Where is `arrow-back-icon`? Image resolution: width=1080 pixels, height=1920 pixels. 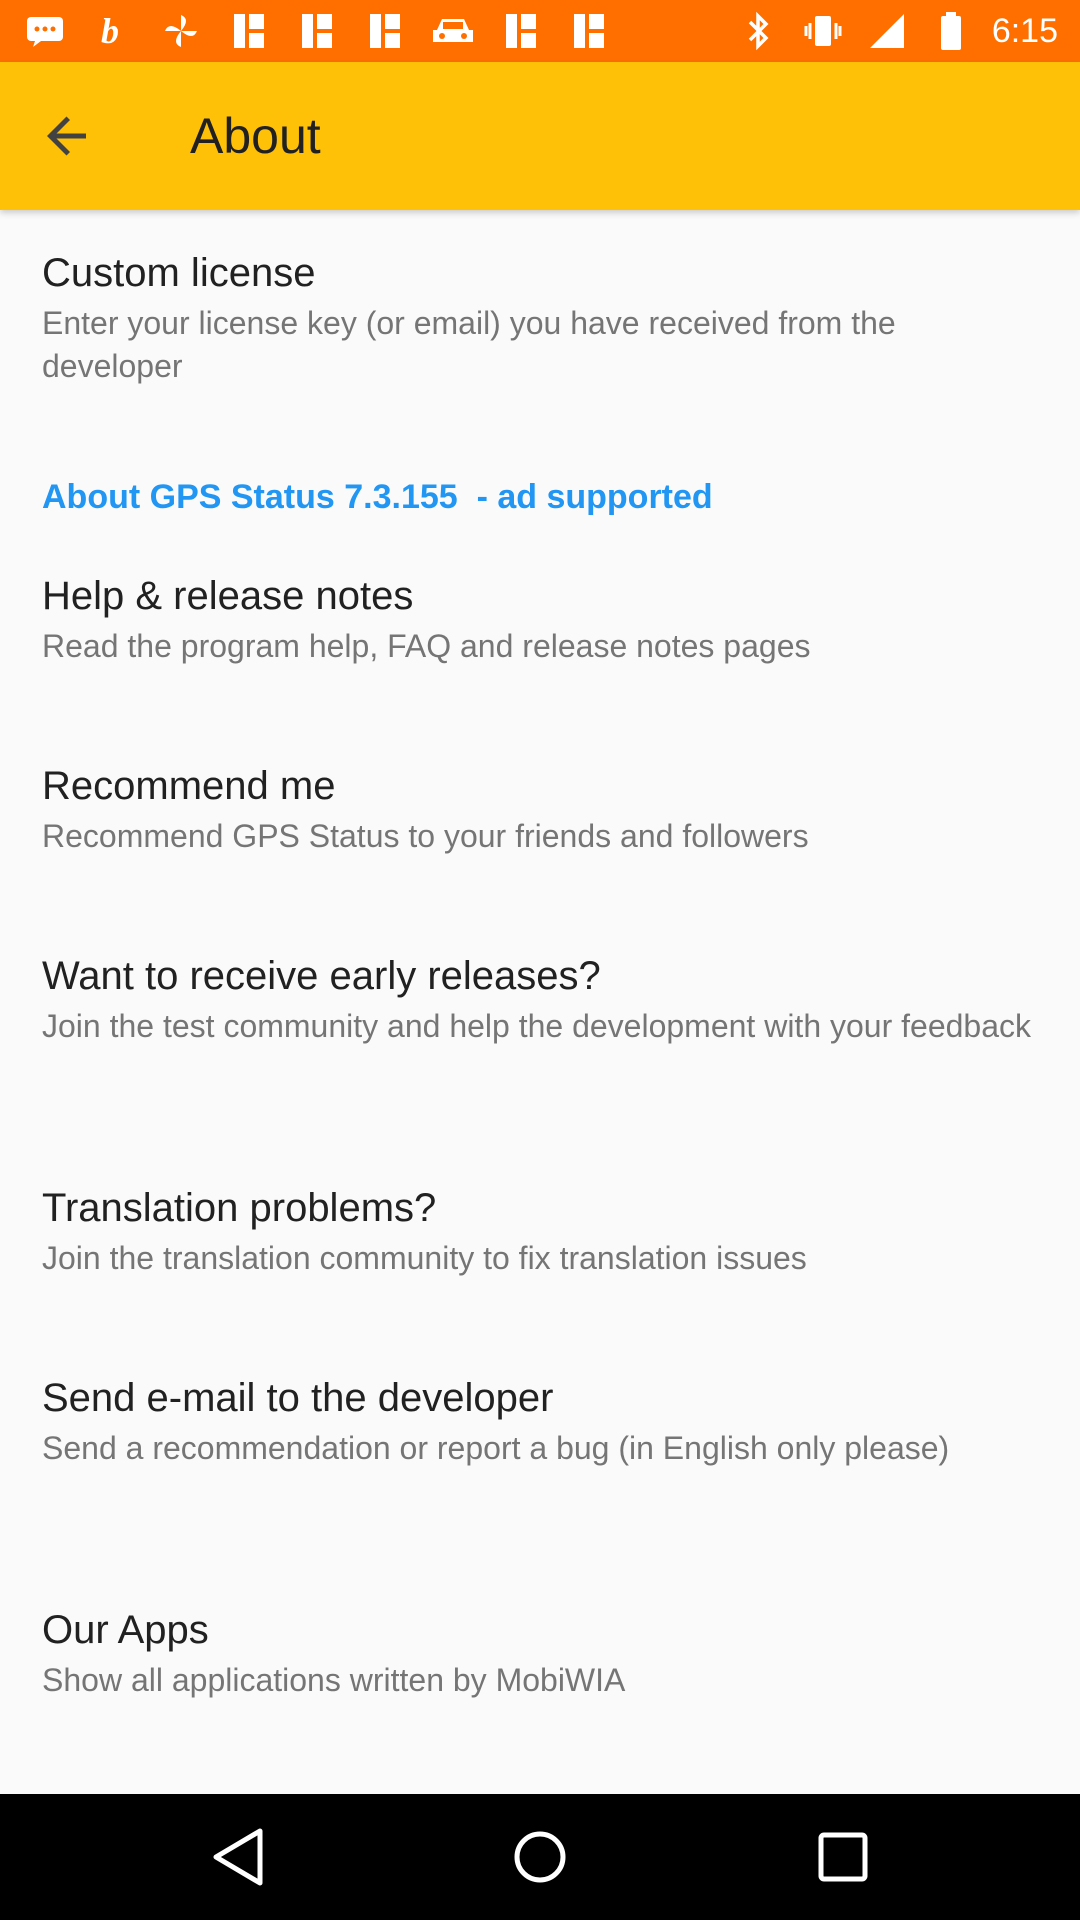
arrow-back-icon is located at coordinates (66, 136).